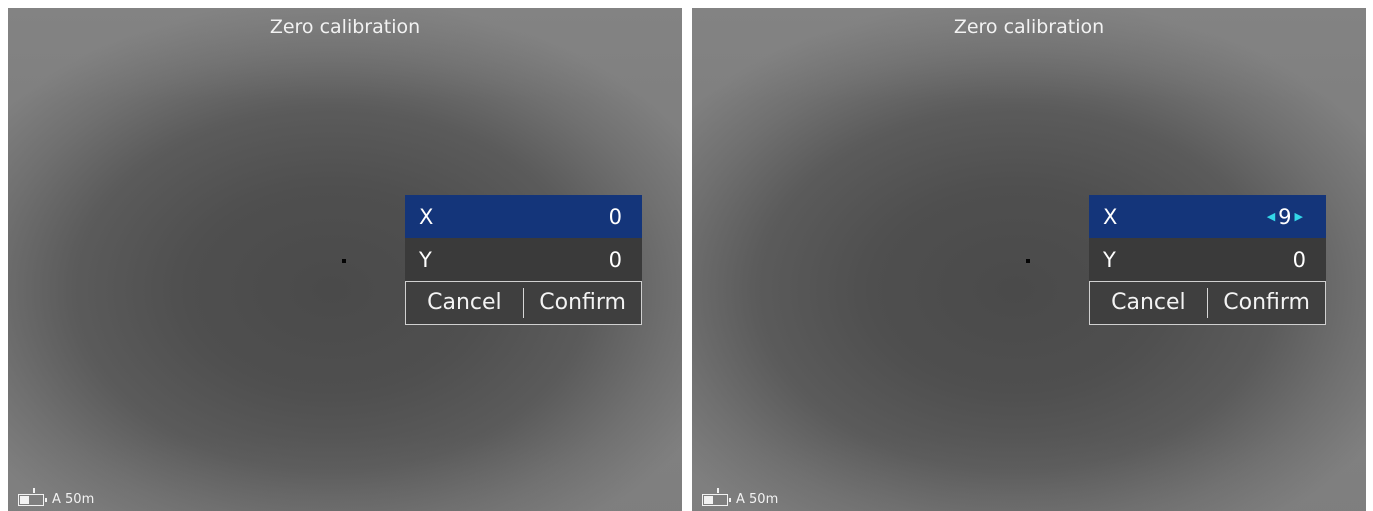  I want to click on zero-calibration-menu: X 0 Y 0 Cancel Confirm, so click(523, 260).